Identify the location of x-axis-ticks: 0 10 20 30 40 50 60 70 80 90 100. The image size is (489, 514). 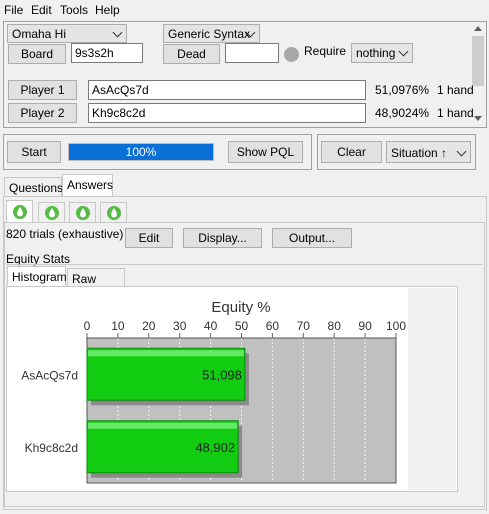
(245, 328).